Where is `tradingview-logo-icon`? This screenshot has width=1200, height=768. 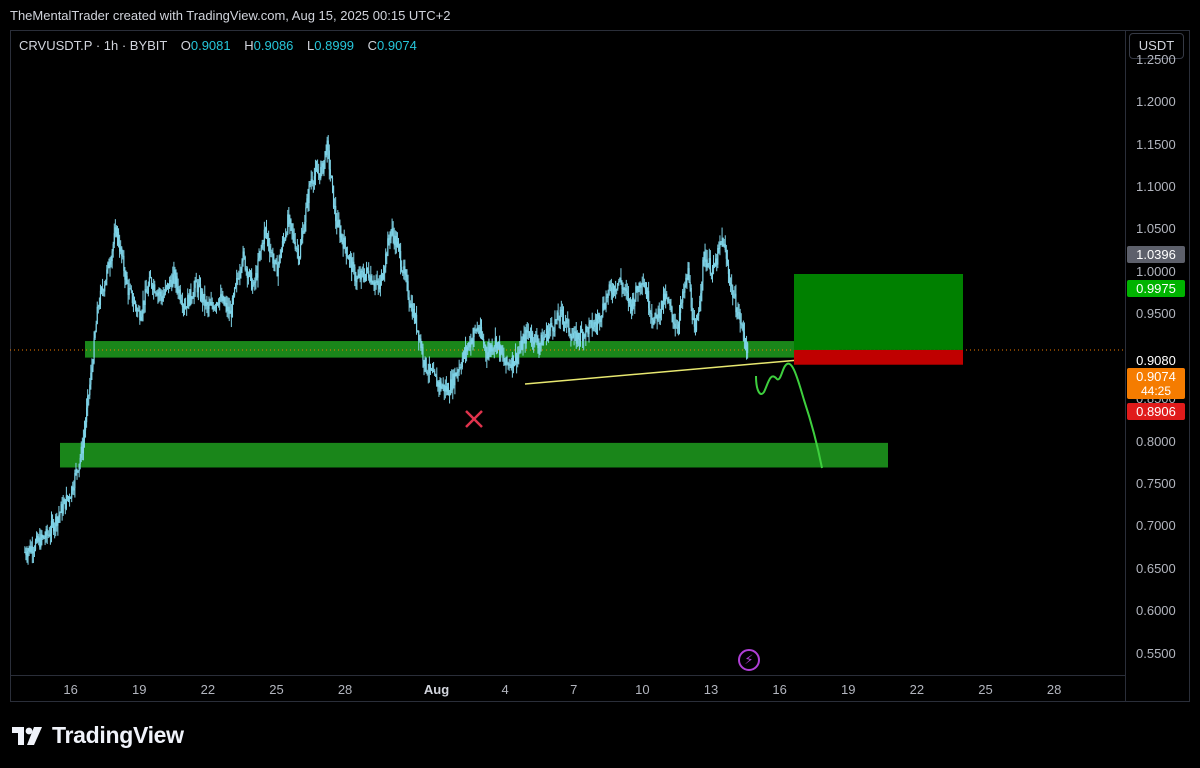
tradingview-logo-icon is located at coordinates (27, 735).